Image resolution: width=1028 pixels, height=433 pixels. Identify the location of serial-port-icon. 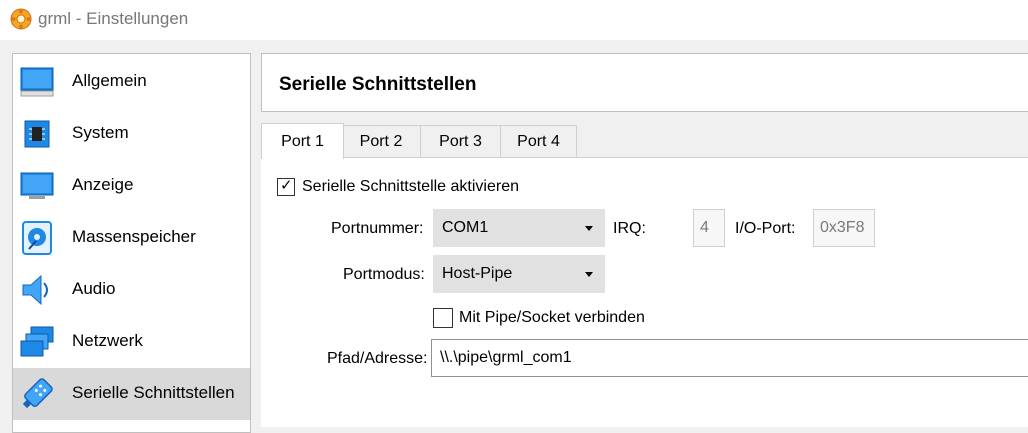
(37, 393).